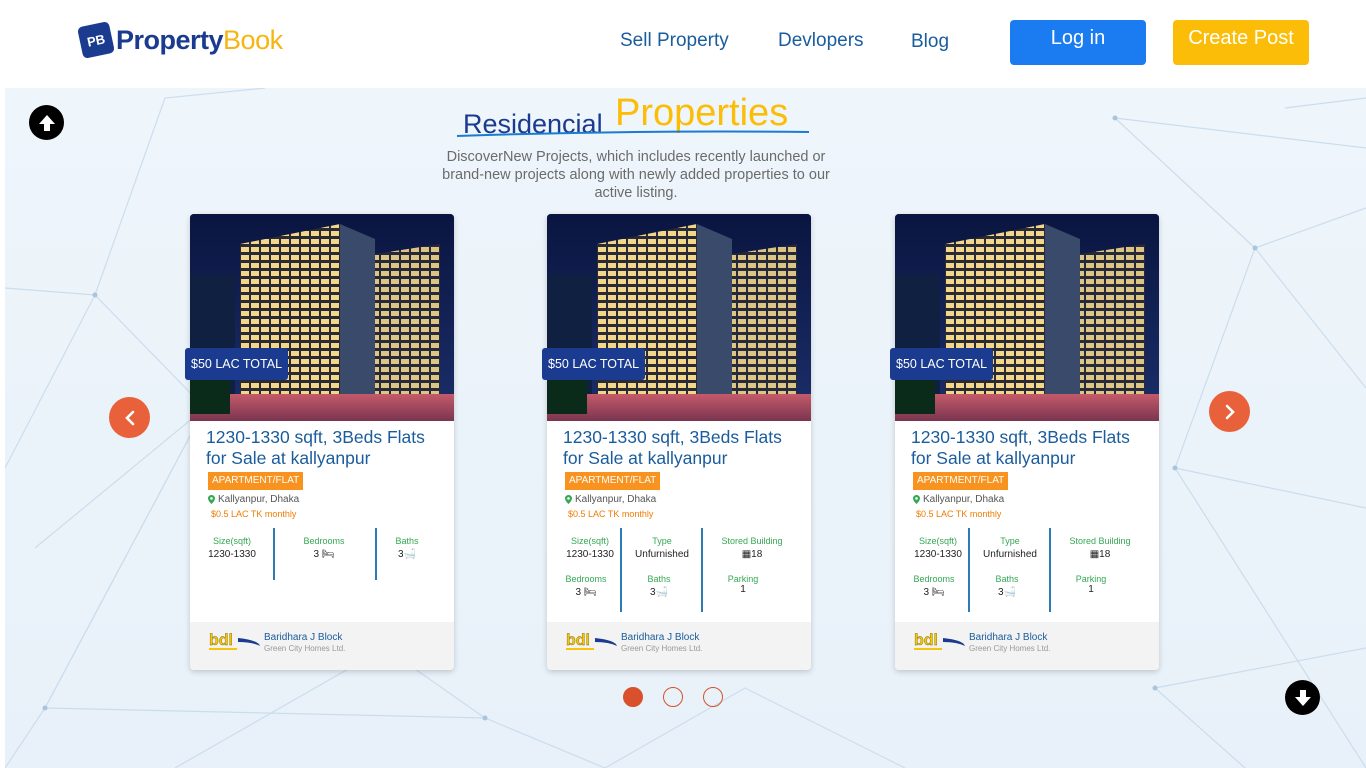  I want to click on stat-type: Type Unfurnished, so click(1010, 548).